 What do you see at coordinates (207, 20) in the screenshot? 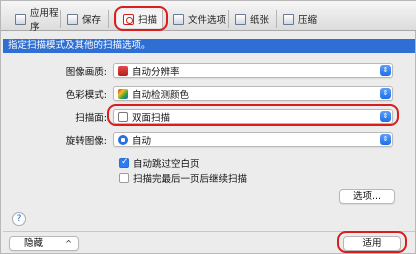
I see `tab-label: 文件选项` at bounding box center [207, 20].